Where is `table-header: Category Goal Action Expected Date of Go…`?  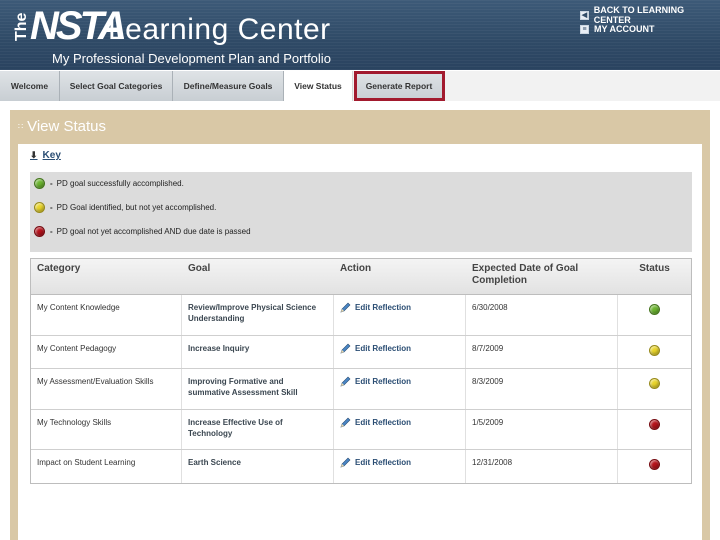 table-header: Category Goal Action Expected Date of Go… is located at coordinates (361, 277).